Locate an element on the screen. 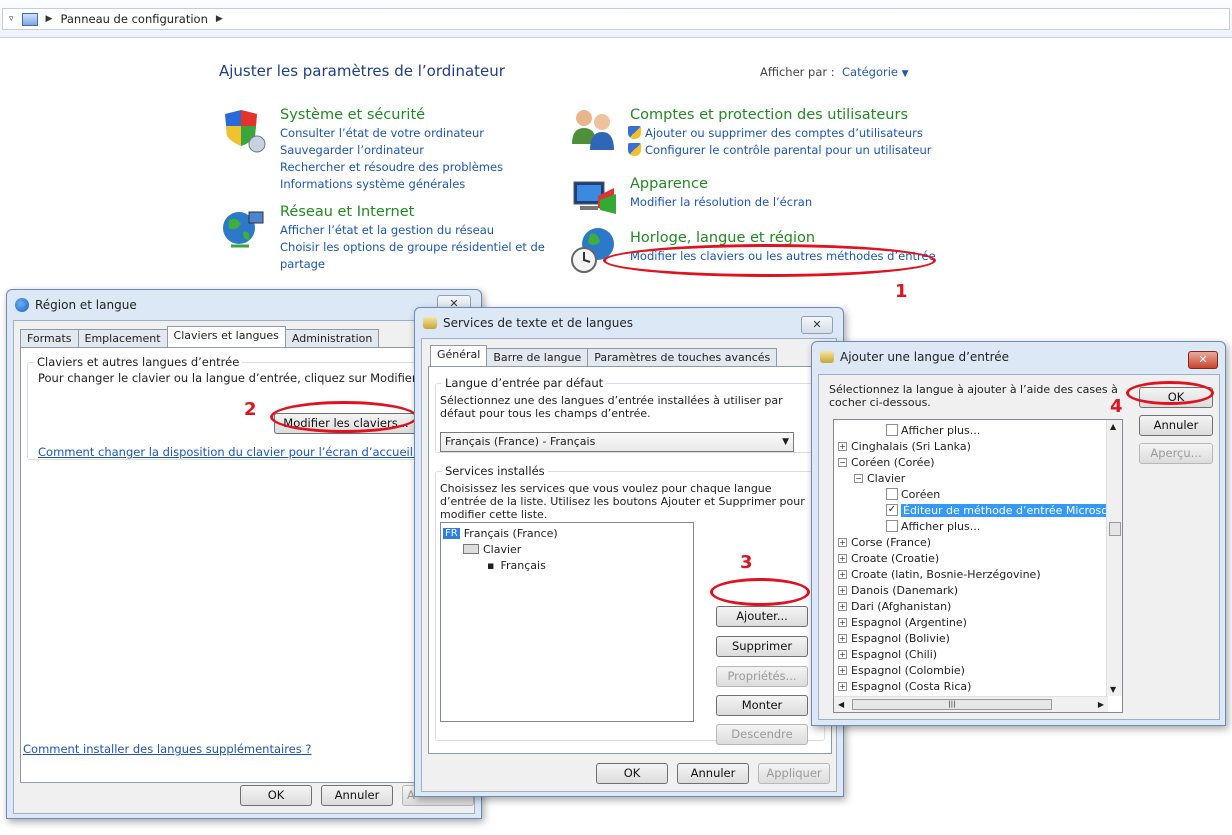 Image resolution: width=1232 pixels, height=835 pixels. tree-item: Coréen is located at coordinates (913, 494).